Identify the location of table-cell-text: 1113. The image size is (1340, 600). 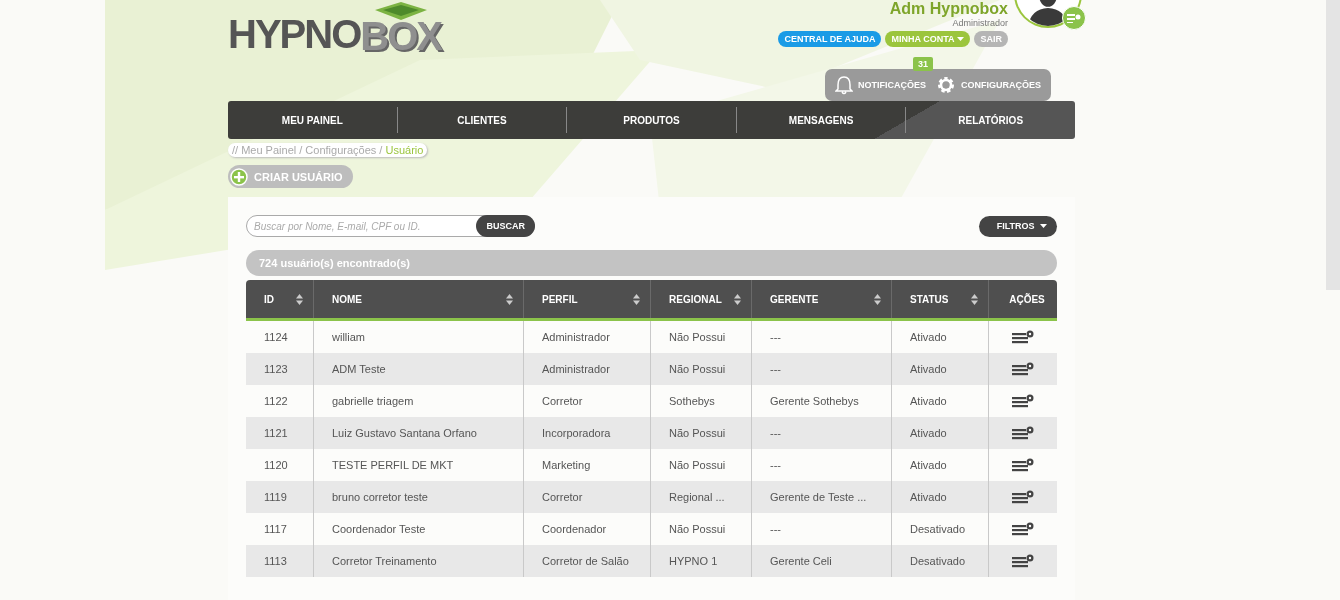
(275, 561).